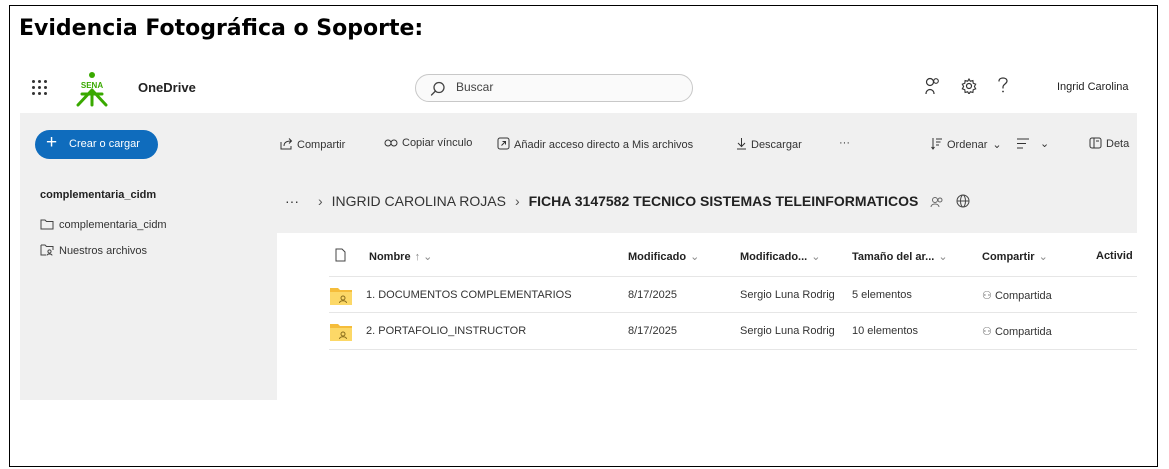 Image resolution: width=1169 pixels, height=469 pixels. What do you see at coordinates (932, 86) in the screenshot?
I see `people-icon` at bounding box center [932, 86].